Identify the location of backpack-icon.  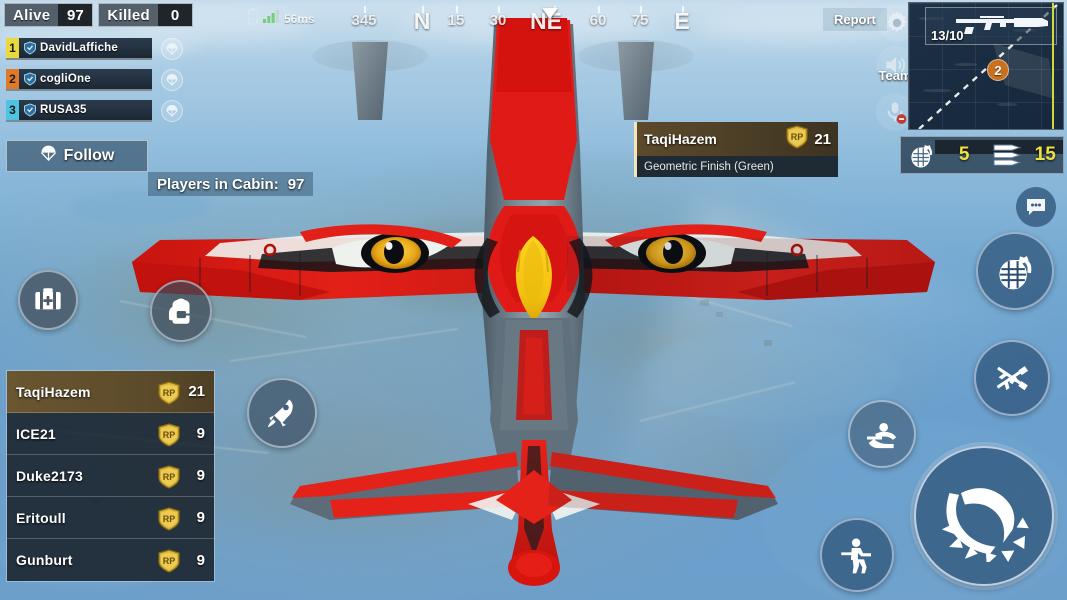
(179, 311).